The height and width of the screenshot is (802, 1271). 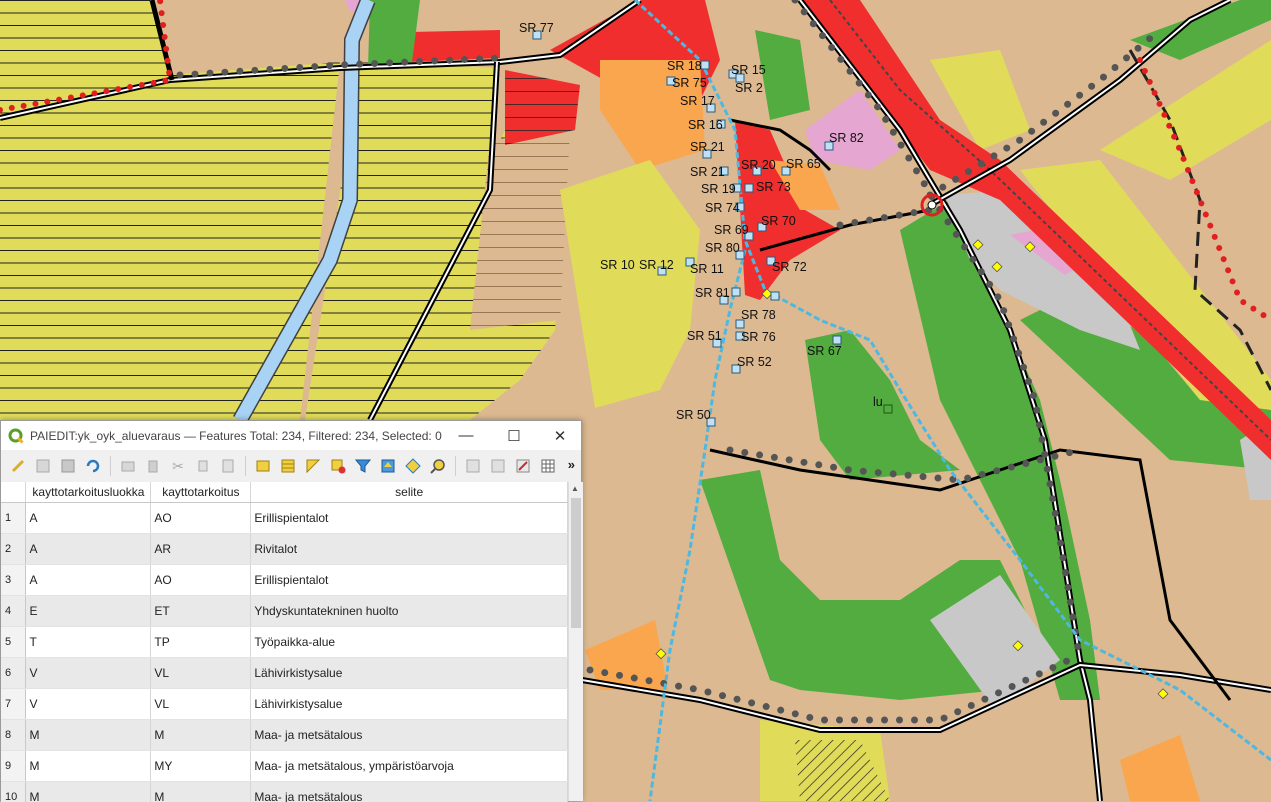 What do you see at coordinates (363, 466) in the screenshot?
I see `filter-icon` at bounding box center [363, 466].